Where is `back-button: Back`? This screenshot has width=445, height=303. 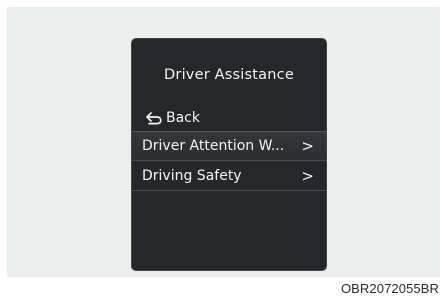 back-button: Back is located at coordinates (172, 118).